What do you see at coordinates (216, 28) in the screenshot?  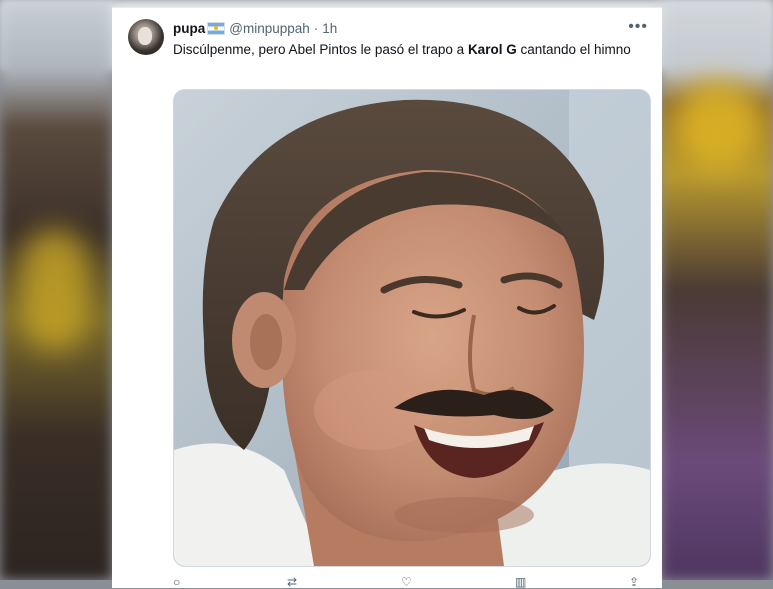 I see `argentina-flag-icon` at bounding box center [216, 28].